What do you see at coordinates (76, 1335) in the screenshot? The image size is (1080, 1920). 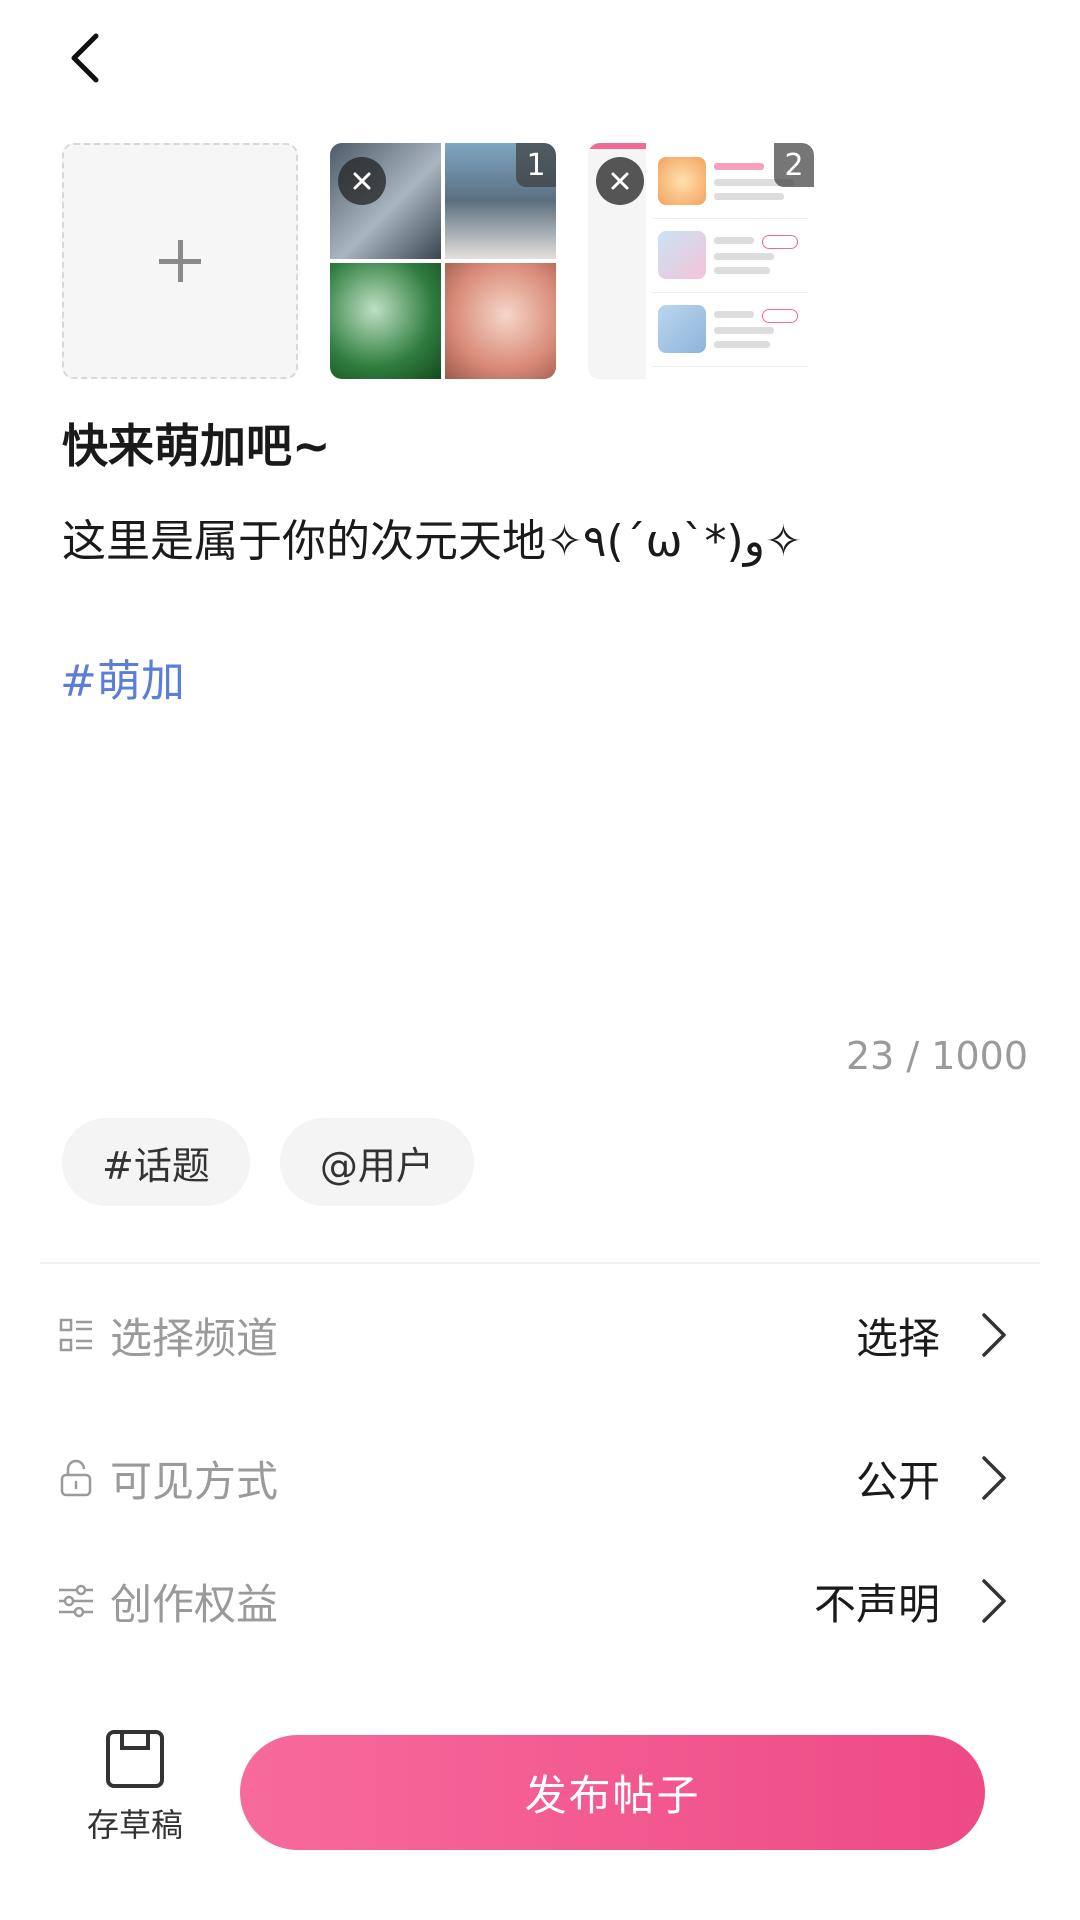 I see `list-grid-icon` at bounding box center [76, 1335].